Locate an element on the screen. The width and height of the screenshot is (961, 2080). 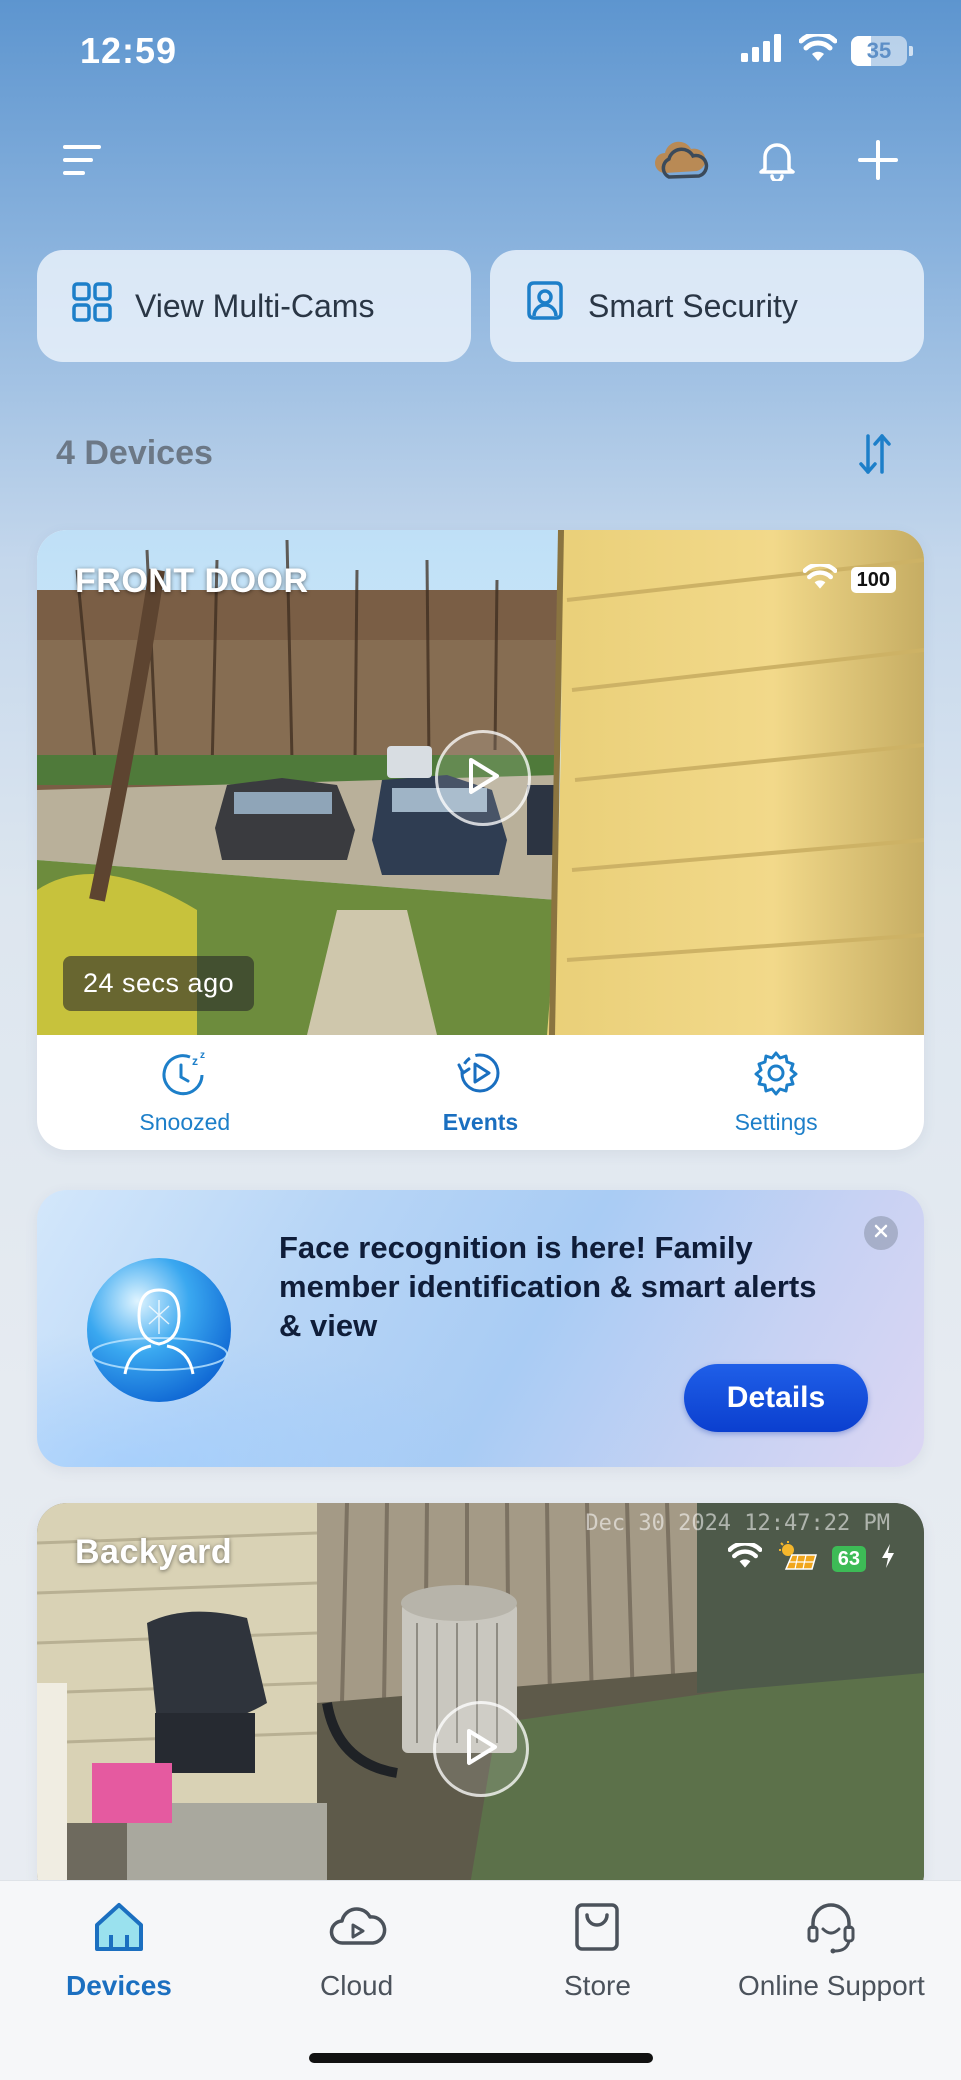
tab-devices-label: Devices is located at coordinates (119, 1985).